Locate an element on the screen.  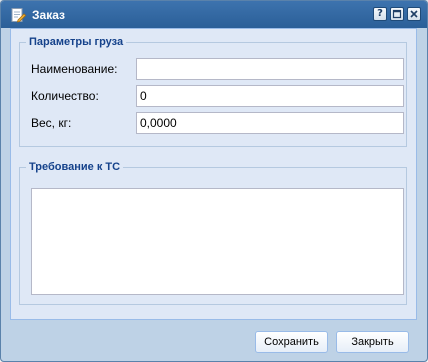
title-bar: Заказ ? is located at coordinates (214, 14).